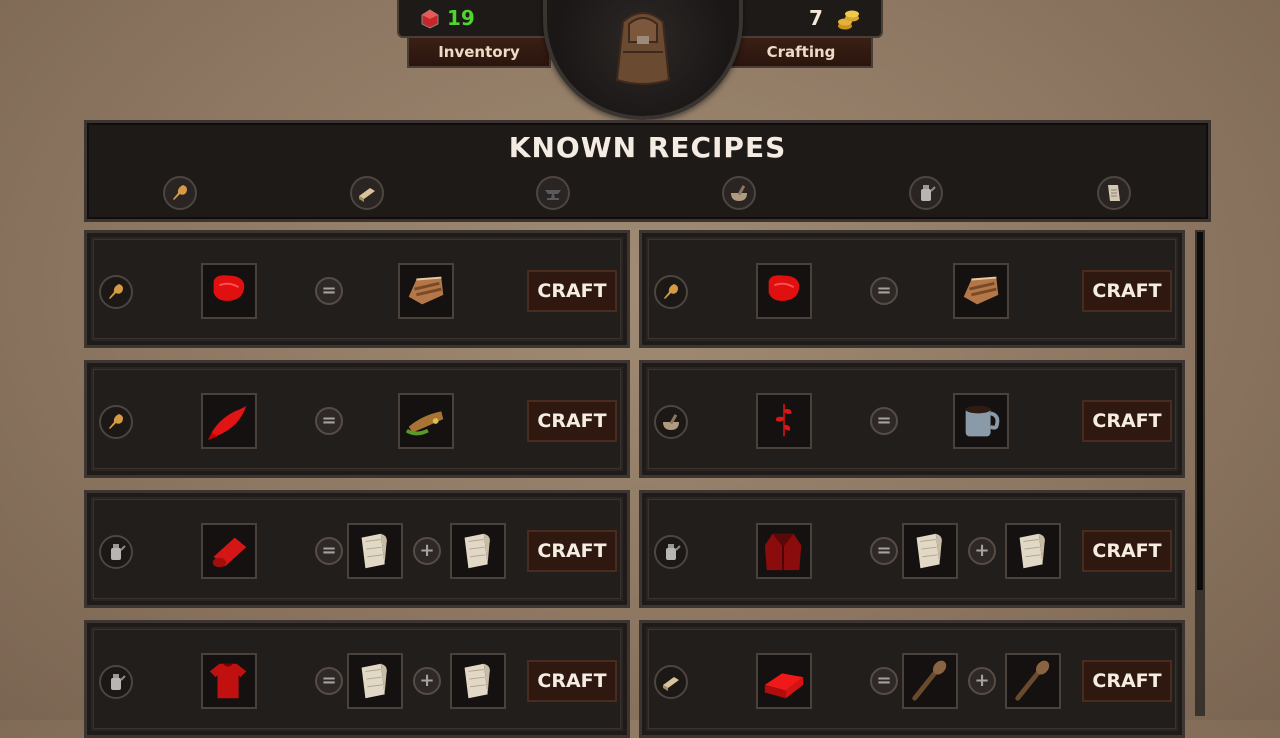  I want to click on cloth-roll-icon, so click(229, 552).